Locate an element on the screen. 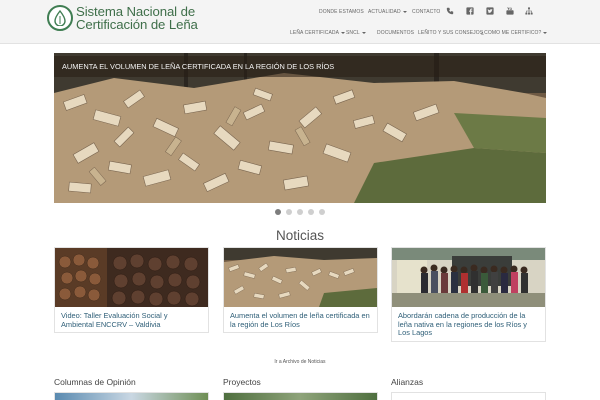 The image size is (600, 400). nav-actualidad-label: ACTUALIDAD is located at coordinates (384, 12).